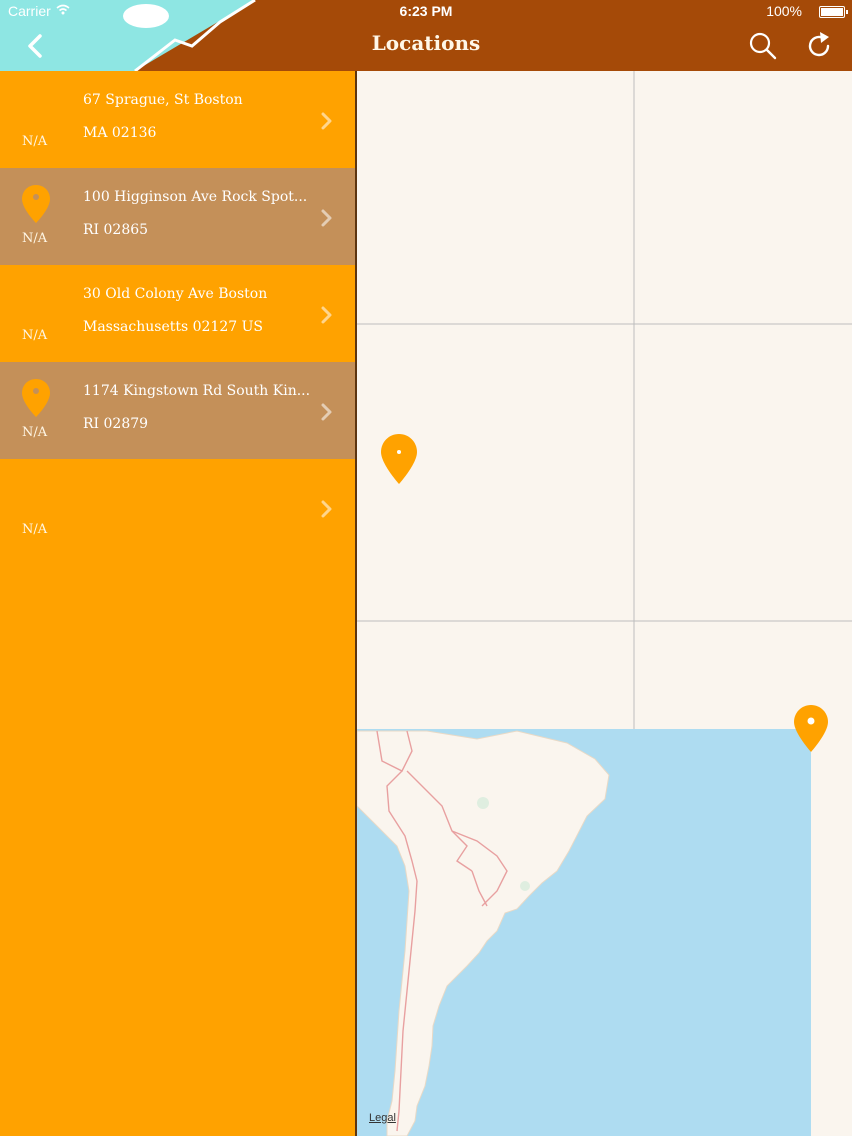 This screenshot has height=1136, width=852. I want to click on battery-percent: 100%, so click(784, 11).